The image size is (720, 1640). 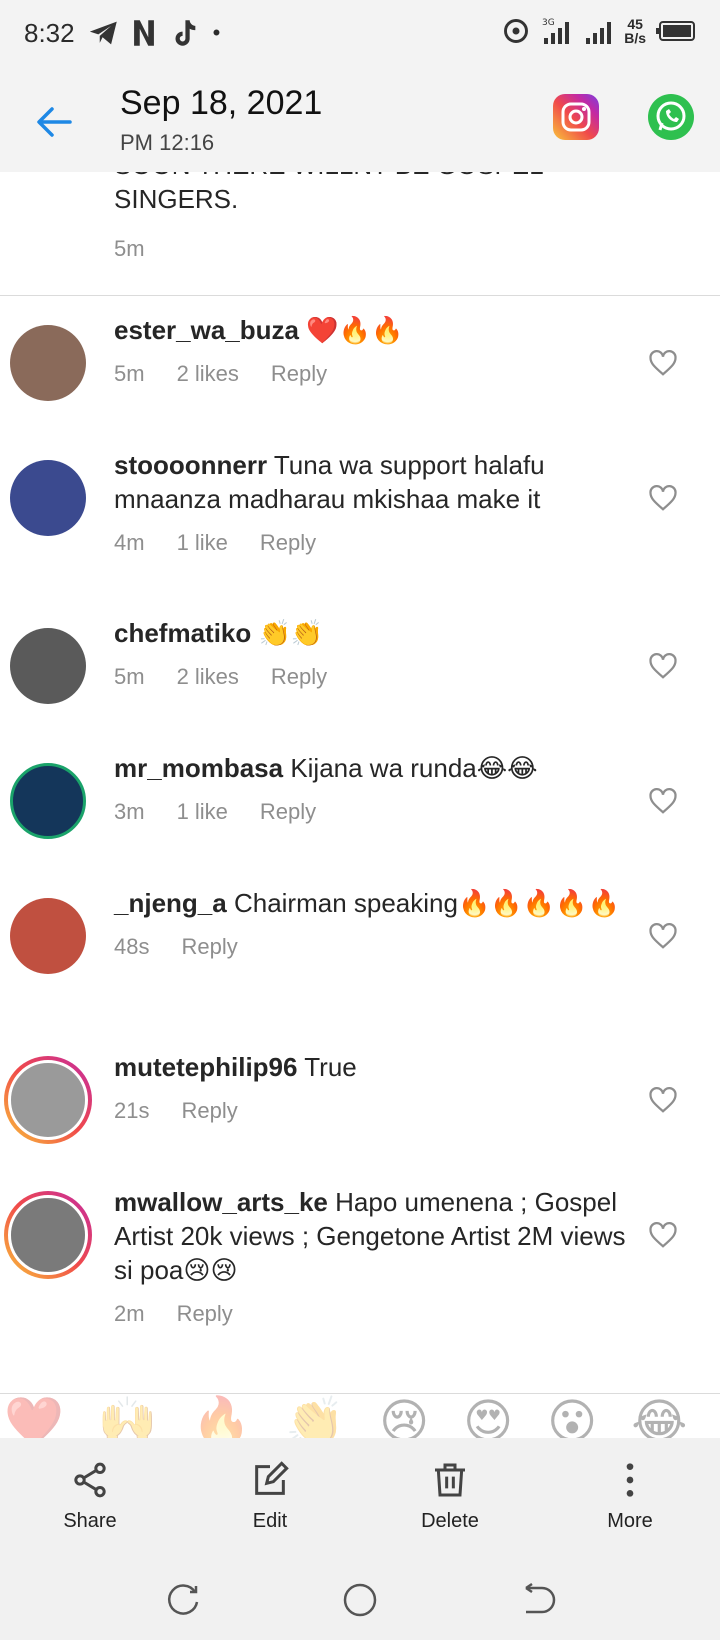 What do you see at coordinates (90, 1480) in the screenshot?
I see `share-icon` at bounding box center [90, 1480].